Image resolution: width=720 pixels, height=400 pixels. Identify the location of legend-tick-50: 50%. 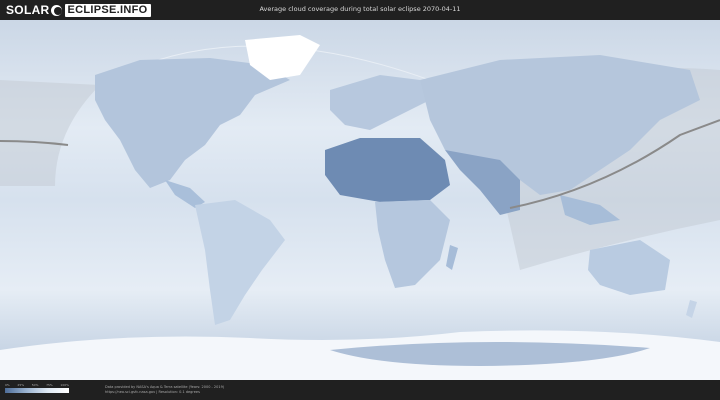
(35, 385).